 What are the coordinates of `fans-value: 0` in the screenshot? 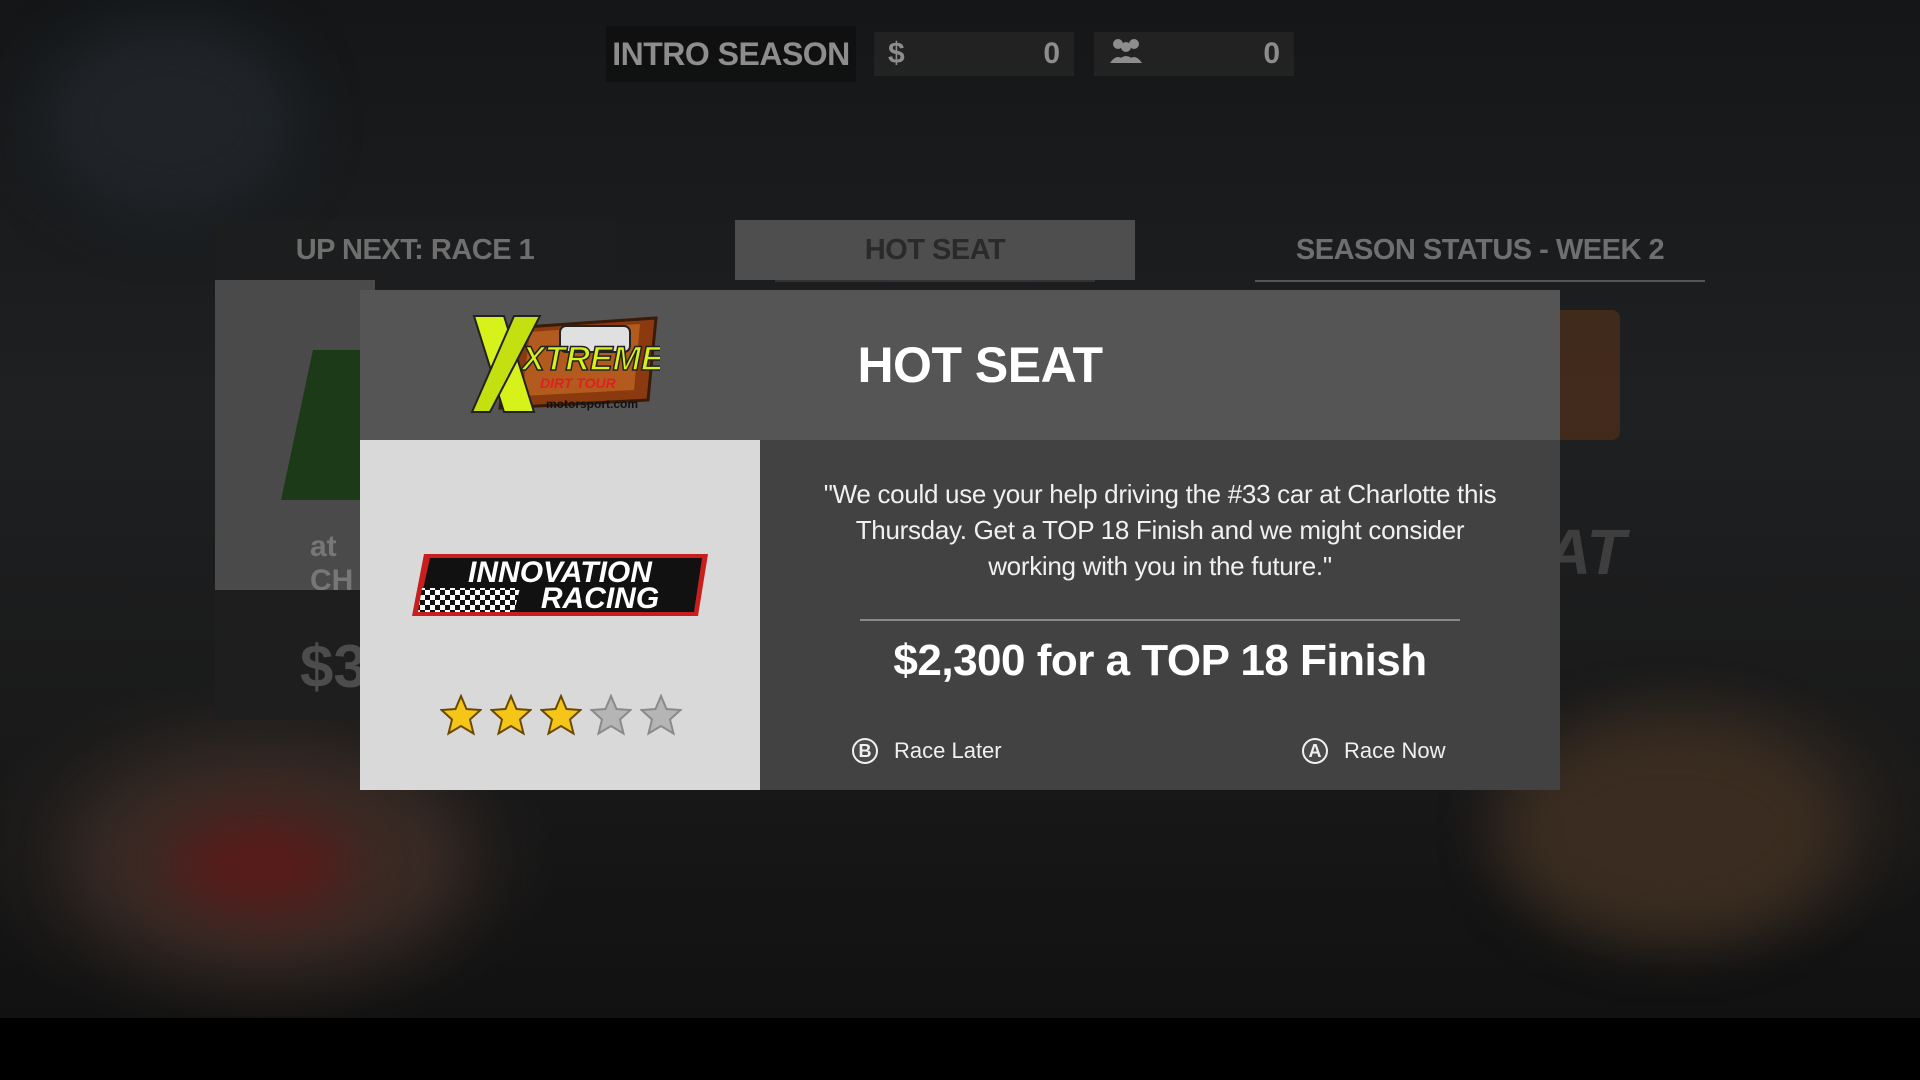 It's located at (1271, 53).